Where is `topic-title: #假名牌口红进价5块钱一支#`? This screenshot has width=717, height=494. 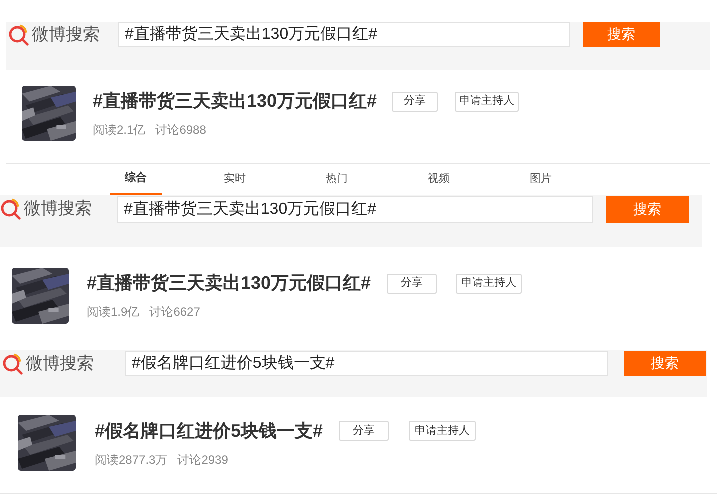 topic-title: #假名牌口红进价5块钱一支# is located at coordinates (209, 431).